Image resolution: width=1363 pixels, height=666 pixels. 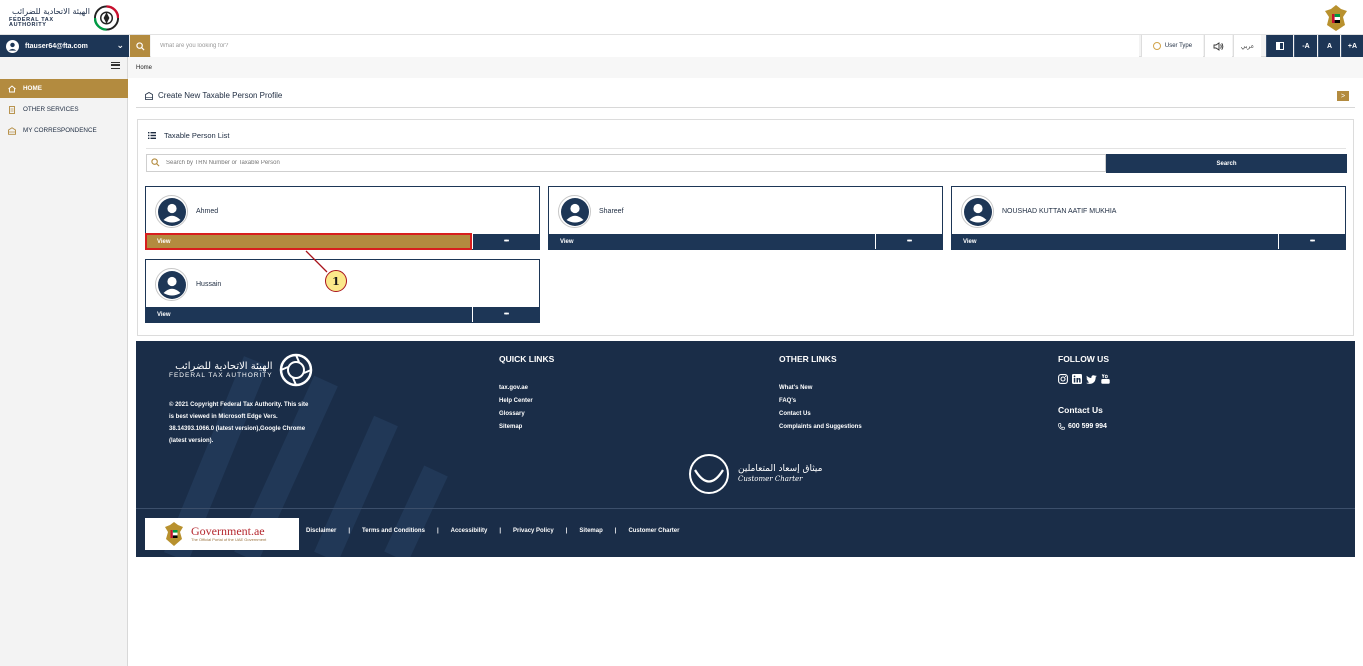 I want to click on sidebar-item-label: OTHER SERVICES, so click(x=51, y=109).